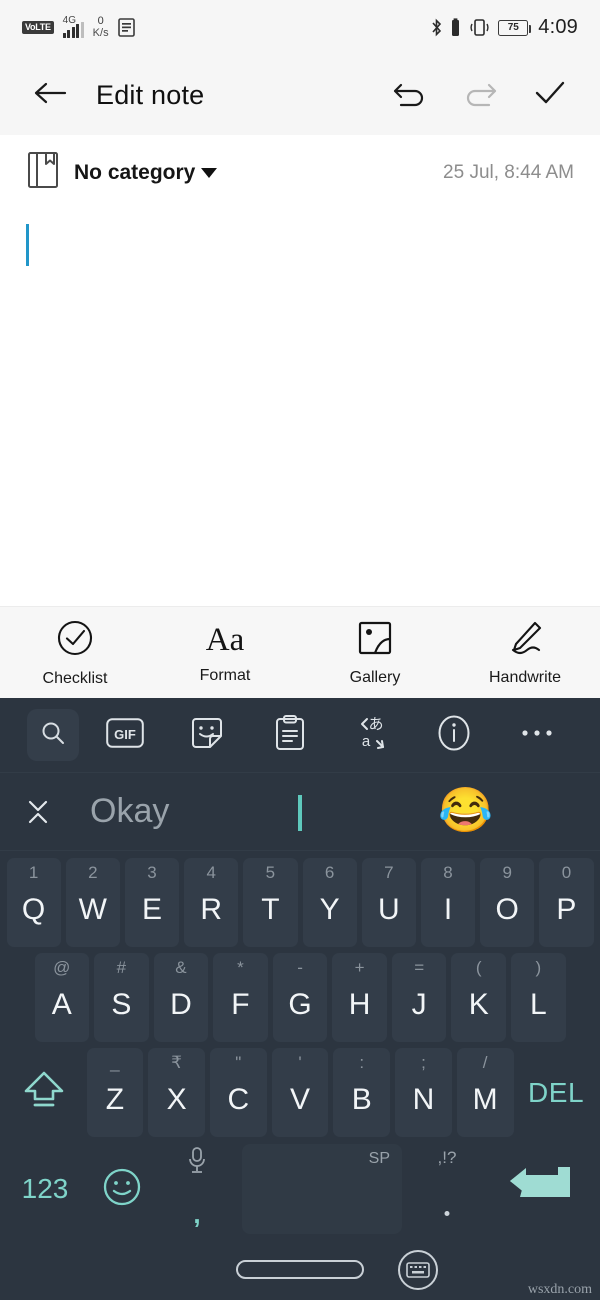  Describe the element at coordinates (92, 902) in the screenshot. I see `key-w: 2W` at that location.